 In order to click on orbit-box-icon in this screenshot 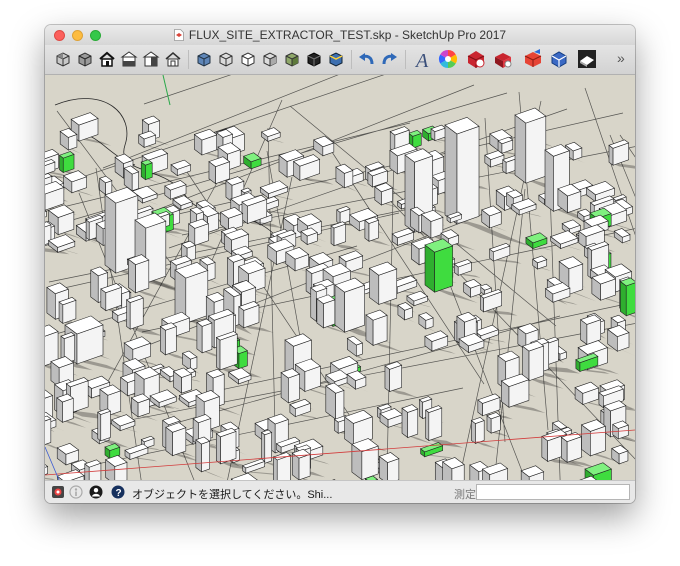, I will do `click(63, 59)`.